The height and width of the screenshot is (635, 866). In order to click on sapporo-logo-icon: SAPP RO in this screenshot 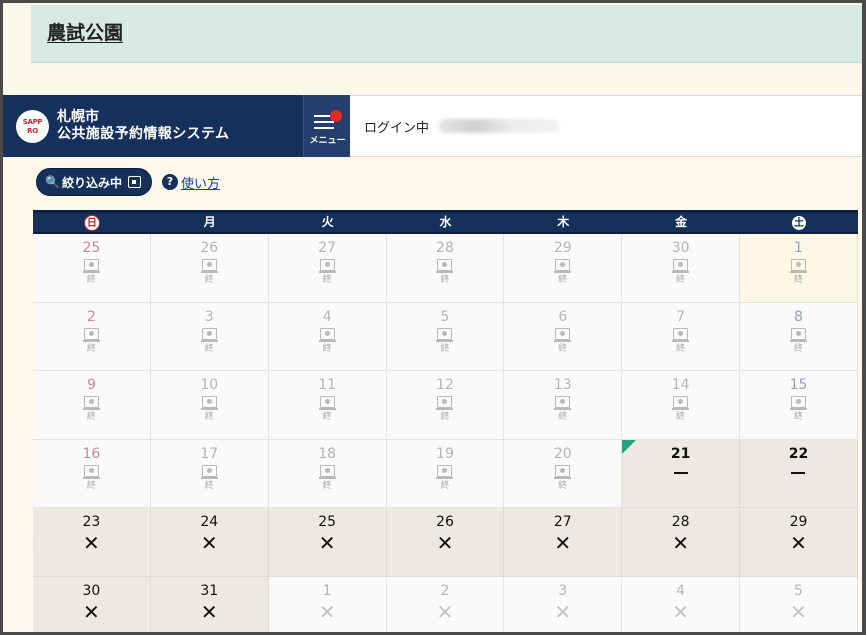, I will do `click(32, 126)`.